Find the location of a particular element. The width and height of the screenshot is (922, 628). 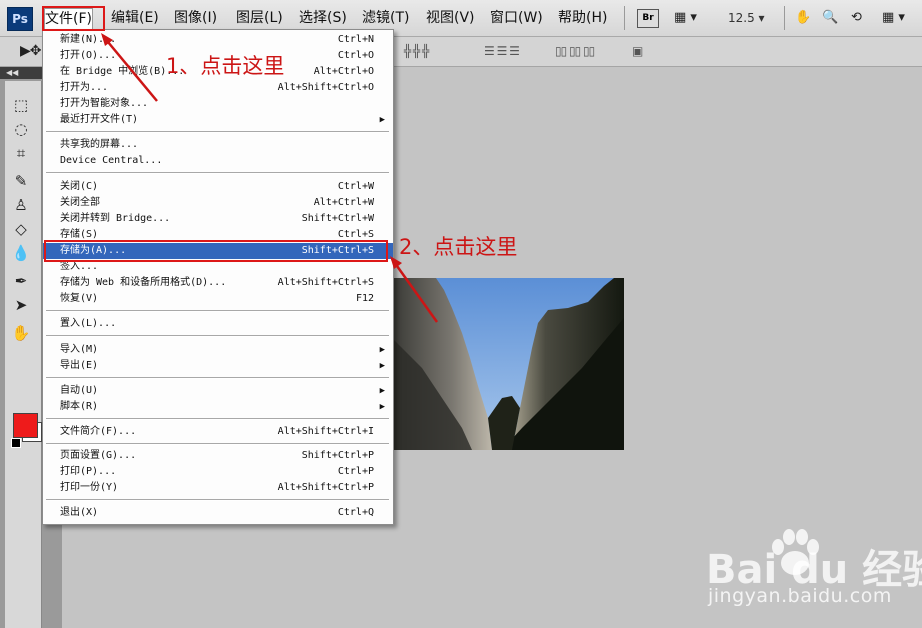

canyon-photo is located at coordinates (508, 364).